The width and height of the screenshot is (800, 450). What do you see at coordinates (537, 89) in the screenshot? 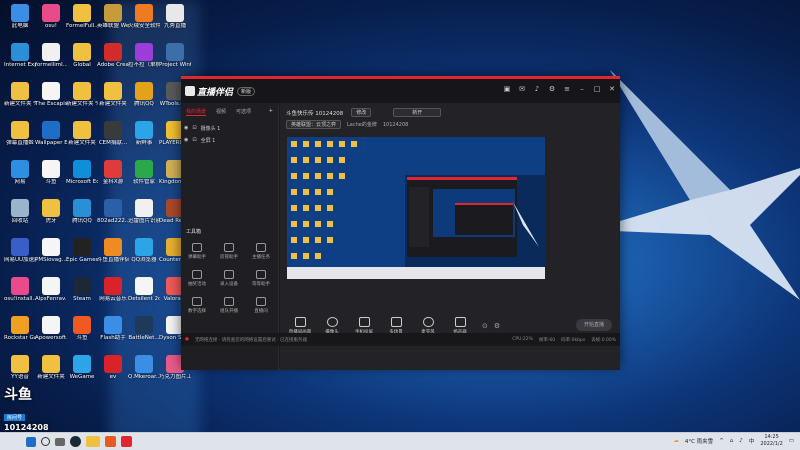
I see `bell-icon: ♪` at bounding box center [537, 89].